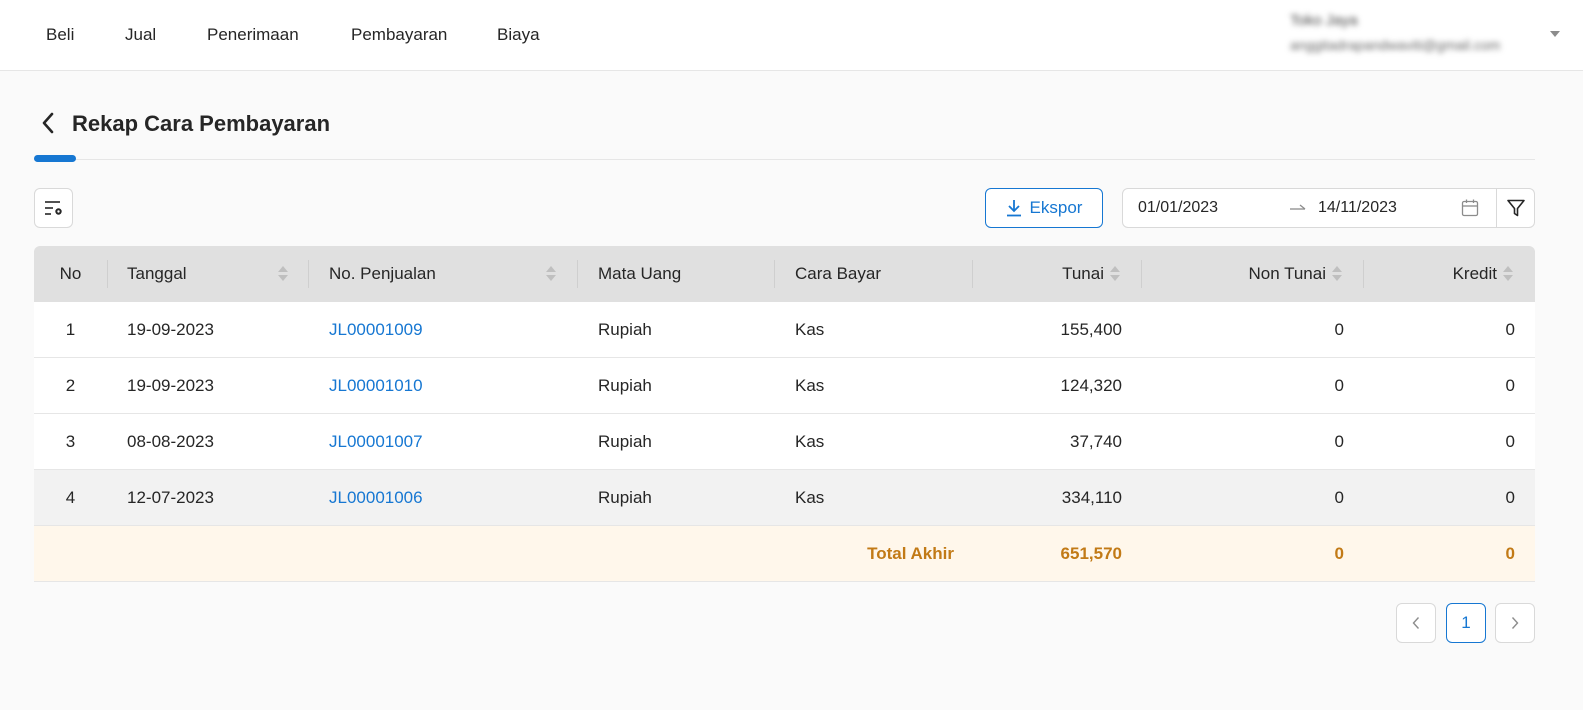  I want to click on filter-icon, so click(1515, 208).